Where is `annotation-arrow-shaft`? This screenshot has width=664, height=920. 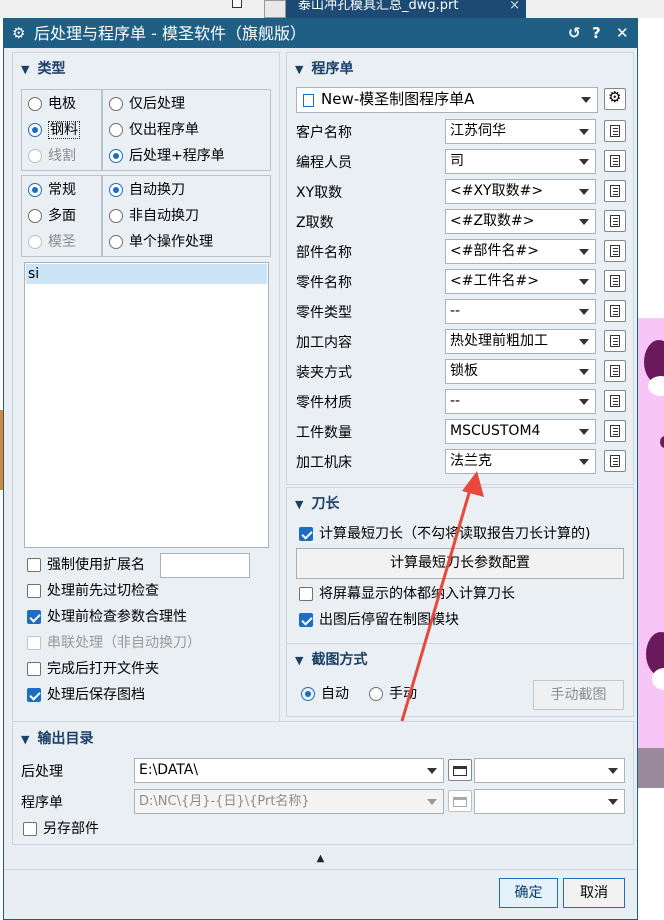
annotation-arrow-shaft is located at coordinates (437, 602).